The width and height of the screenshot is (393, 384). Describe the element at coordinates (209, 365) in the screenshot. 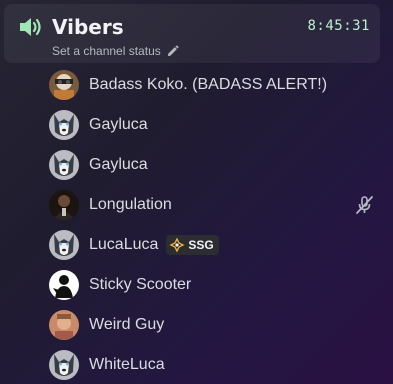

I see `voice-member: WhiteLuca` at that location.